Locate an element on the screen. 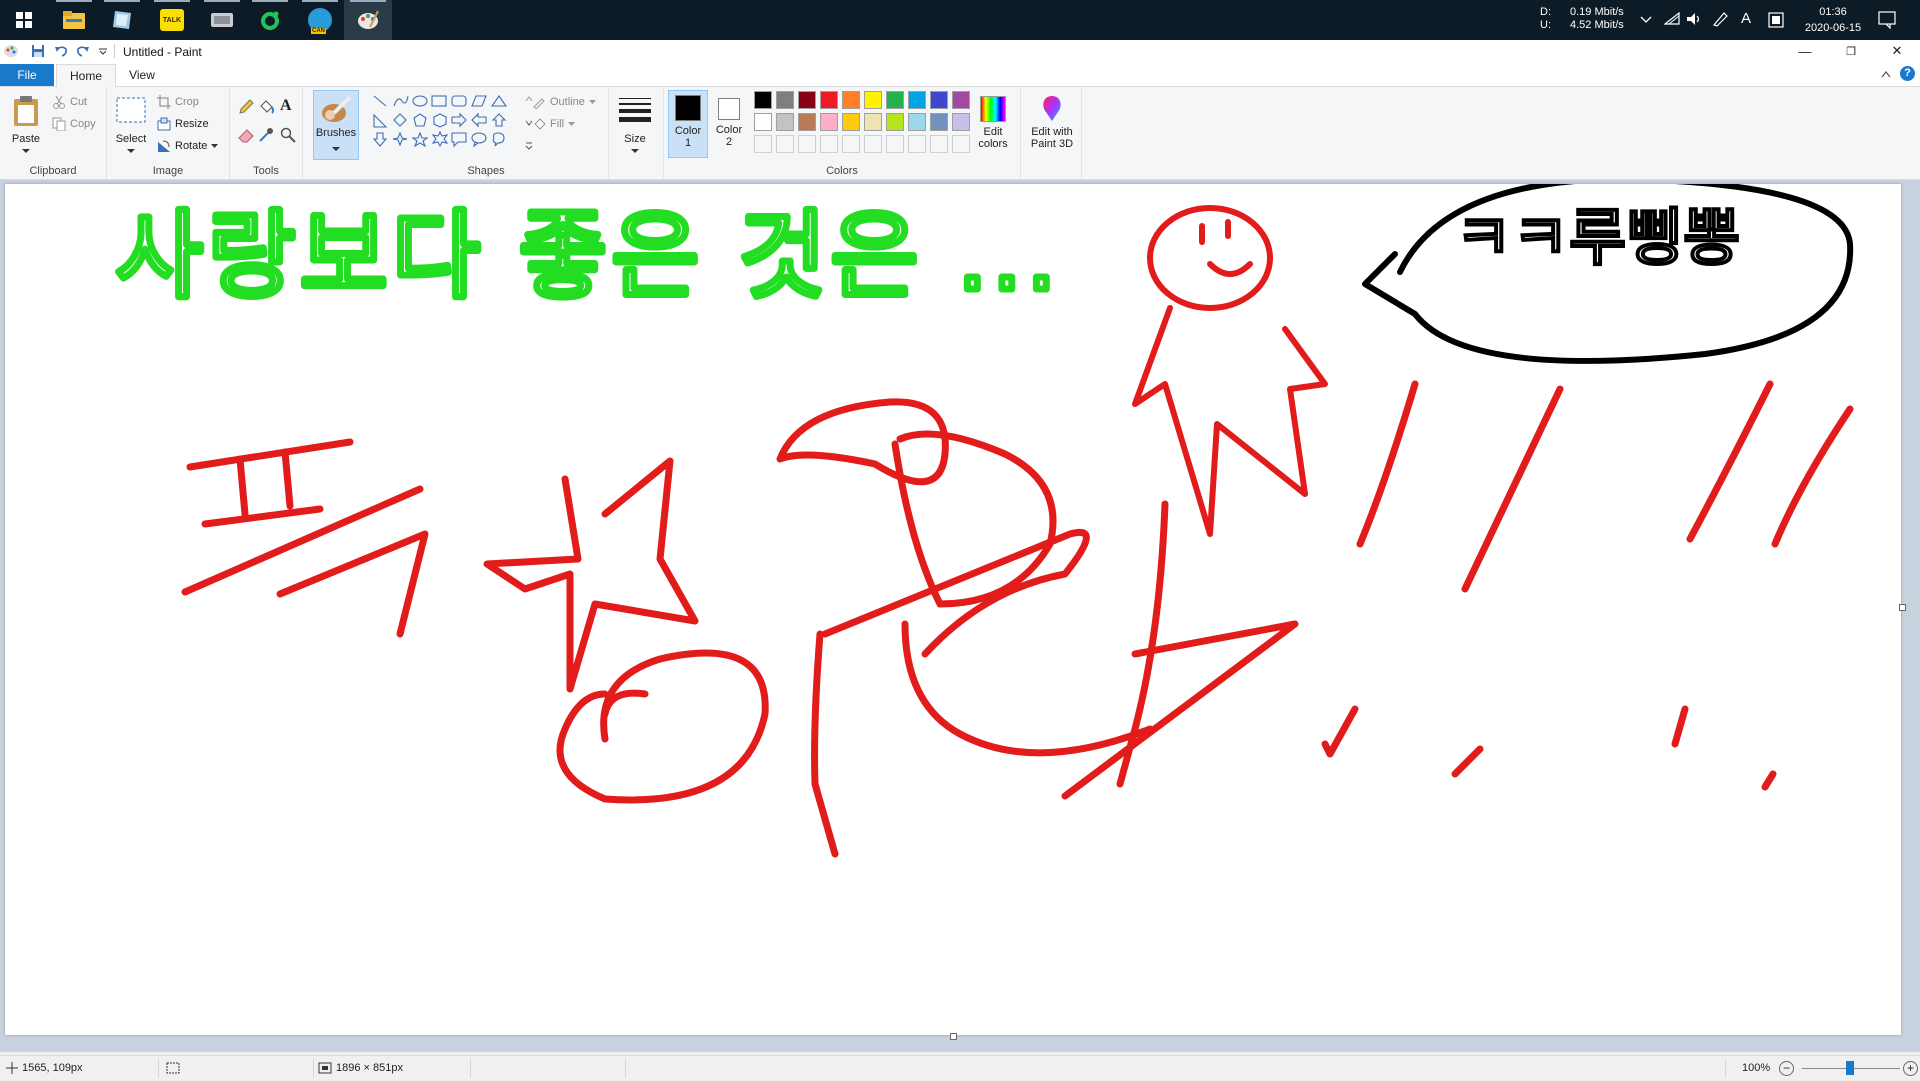 Image resolution: width=1920 pixels, height=1081 pixels. text-tool-icon: A is located at coordinates (286, 106).